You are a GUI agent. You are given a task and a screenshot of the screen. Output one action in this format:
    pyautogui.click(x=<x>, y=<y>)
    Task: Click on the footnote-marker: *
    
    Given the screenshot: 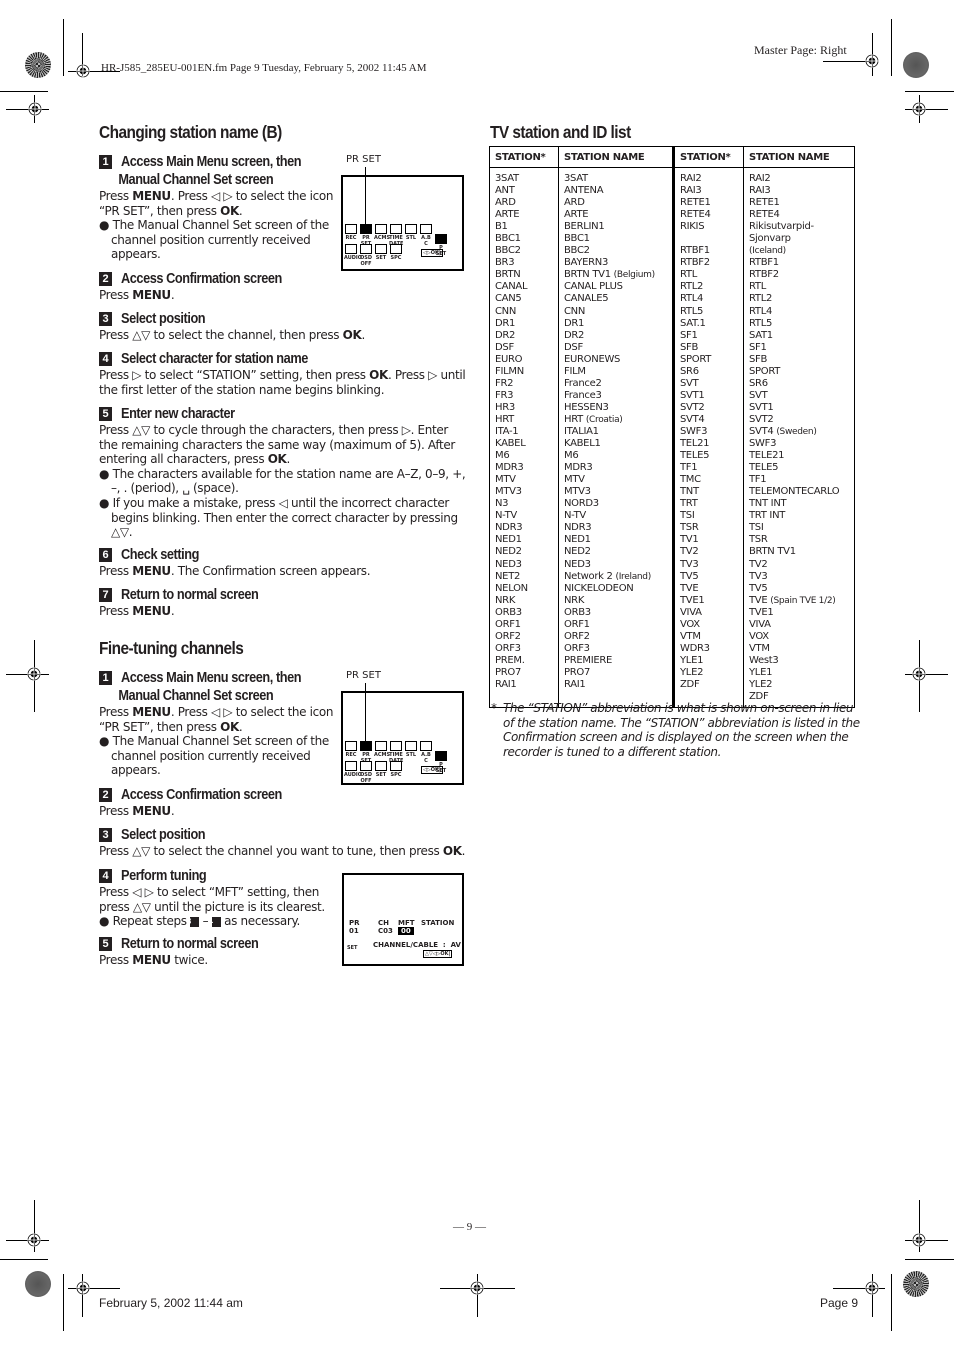 What is the action you would take?
    pyautogui.click(x=494, y=708)
    